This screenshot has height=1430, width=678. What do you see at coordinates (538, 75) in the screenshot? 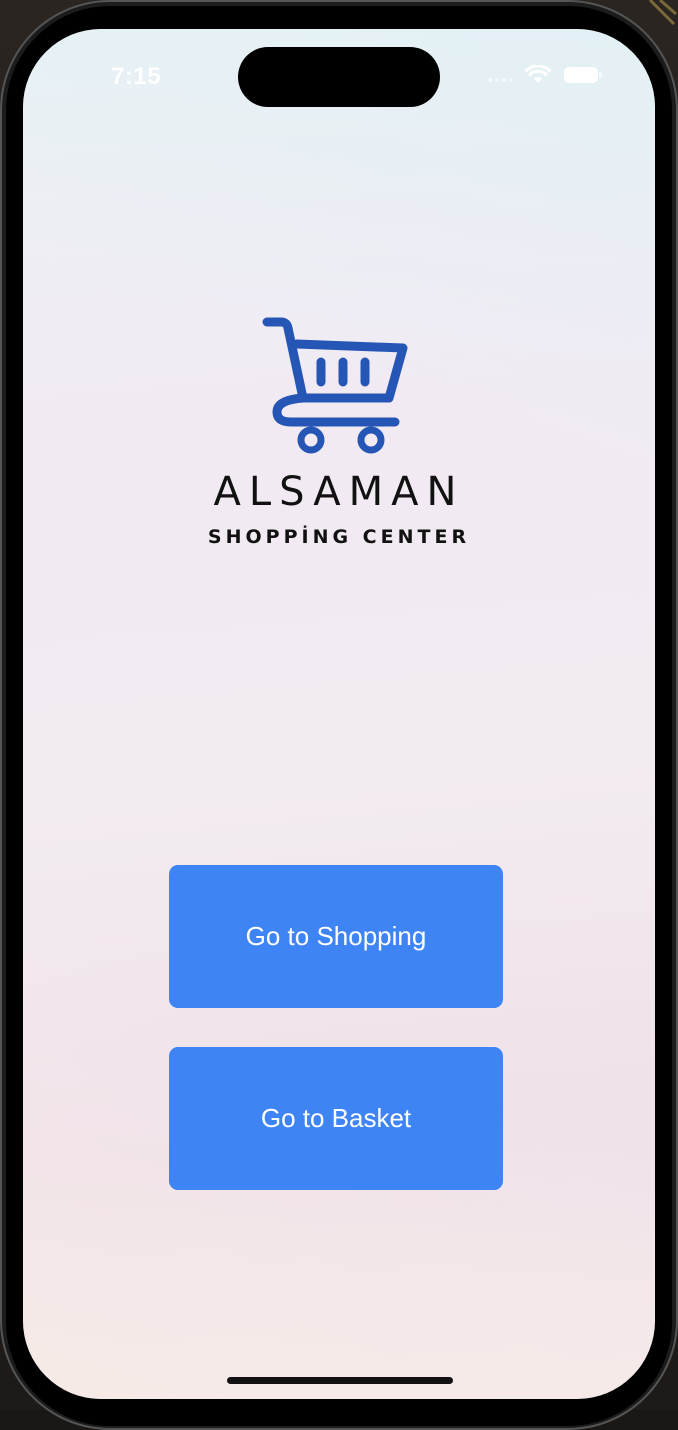
I see `wifi-icon` at bounding box center [538, 75].